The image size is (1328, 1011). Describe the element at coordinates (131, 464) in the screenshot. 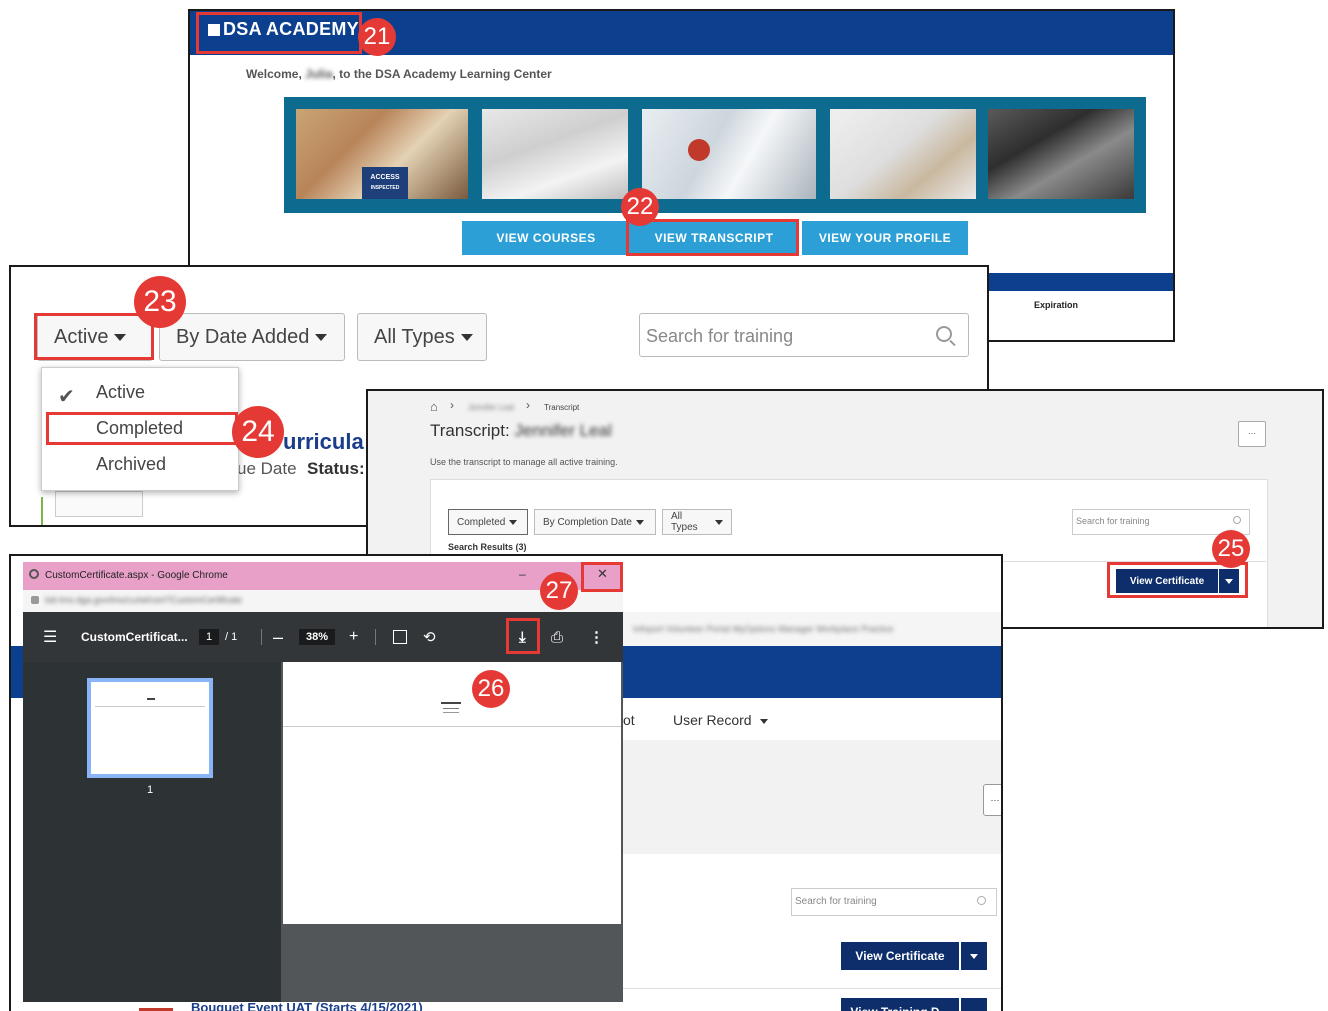

I see `menu-item-archived: Archived` at that location.